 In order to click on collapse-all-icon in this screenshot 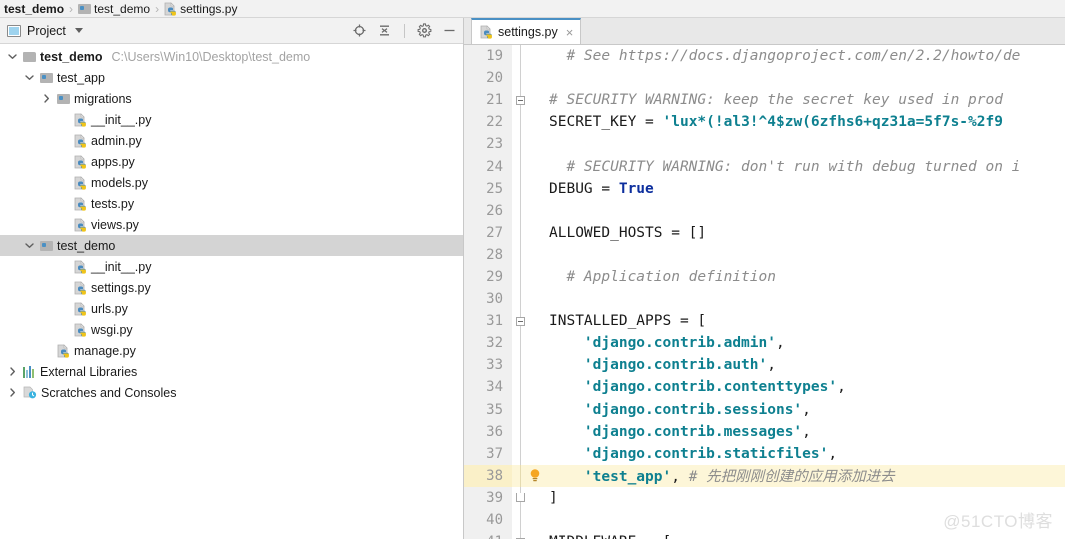, I will do `click(384, 30)`.